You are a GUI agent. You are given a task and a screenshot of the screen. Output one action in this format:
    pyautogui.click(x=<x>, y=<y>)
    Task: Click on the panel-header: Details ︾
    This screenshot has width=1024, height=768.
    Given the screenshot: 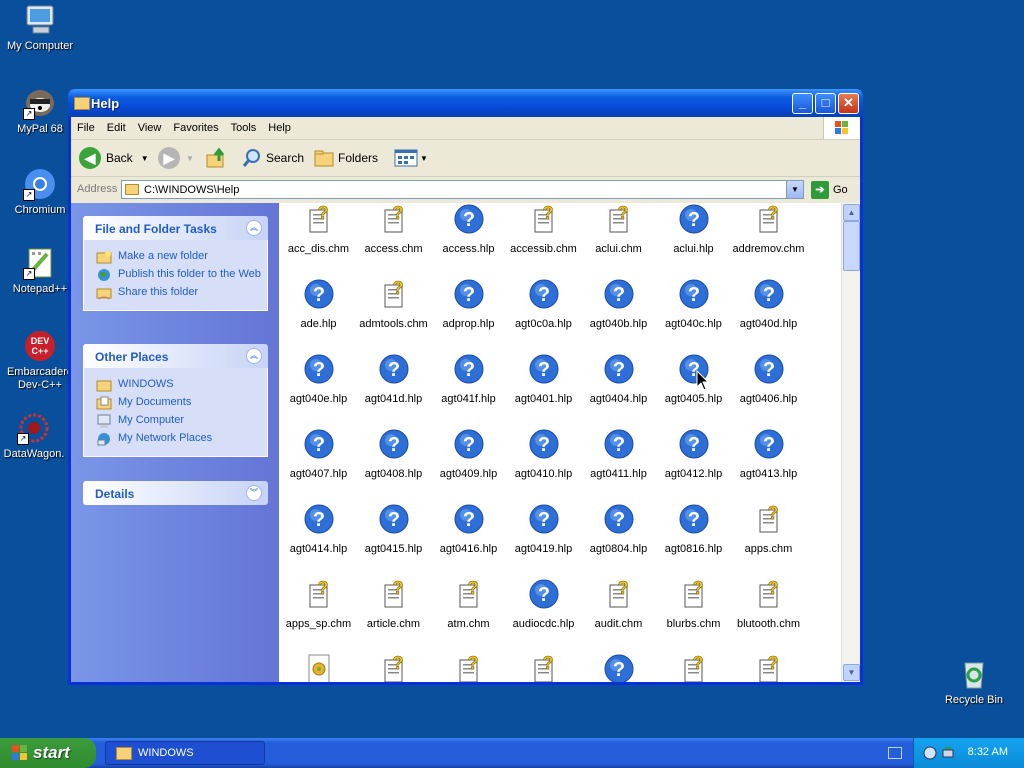 What is the action you would take?
    pyautogui.click(x=175, y=493)
    